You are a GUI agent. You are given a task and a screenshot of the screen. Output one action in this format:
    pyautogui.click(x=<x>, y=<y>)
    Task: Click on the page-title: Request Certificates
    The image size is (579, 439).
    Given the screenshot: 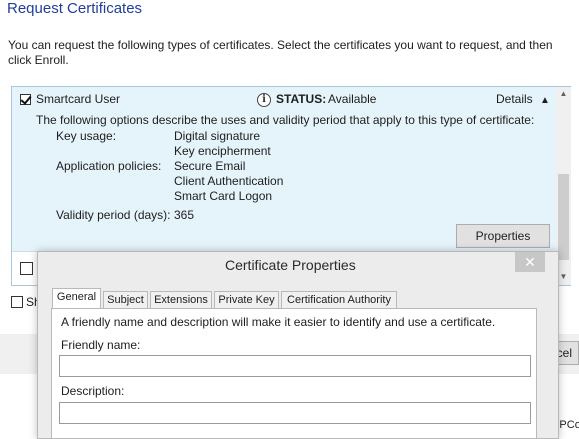 What is the action you would take?
    pyautogui.click(x=75, y=8)
    